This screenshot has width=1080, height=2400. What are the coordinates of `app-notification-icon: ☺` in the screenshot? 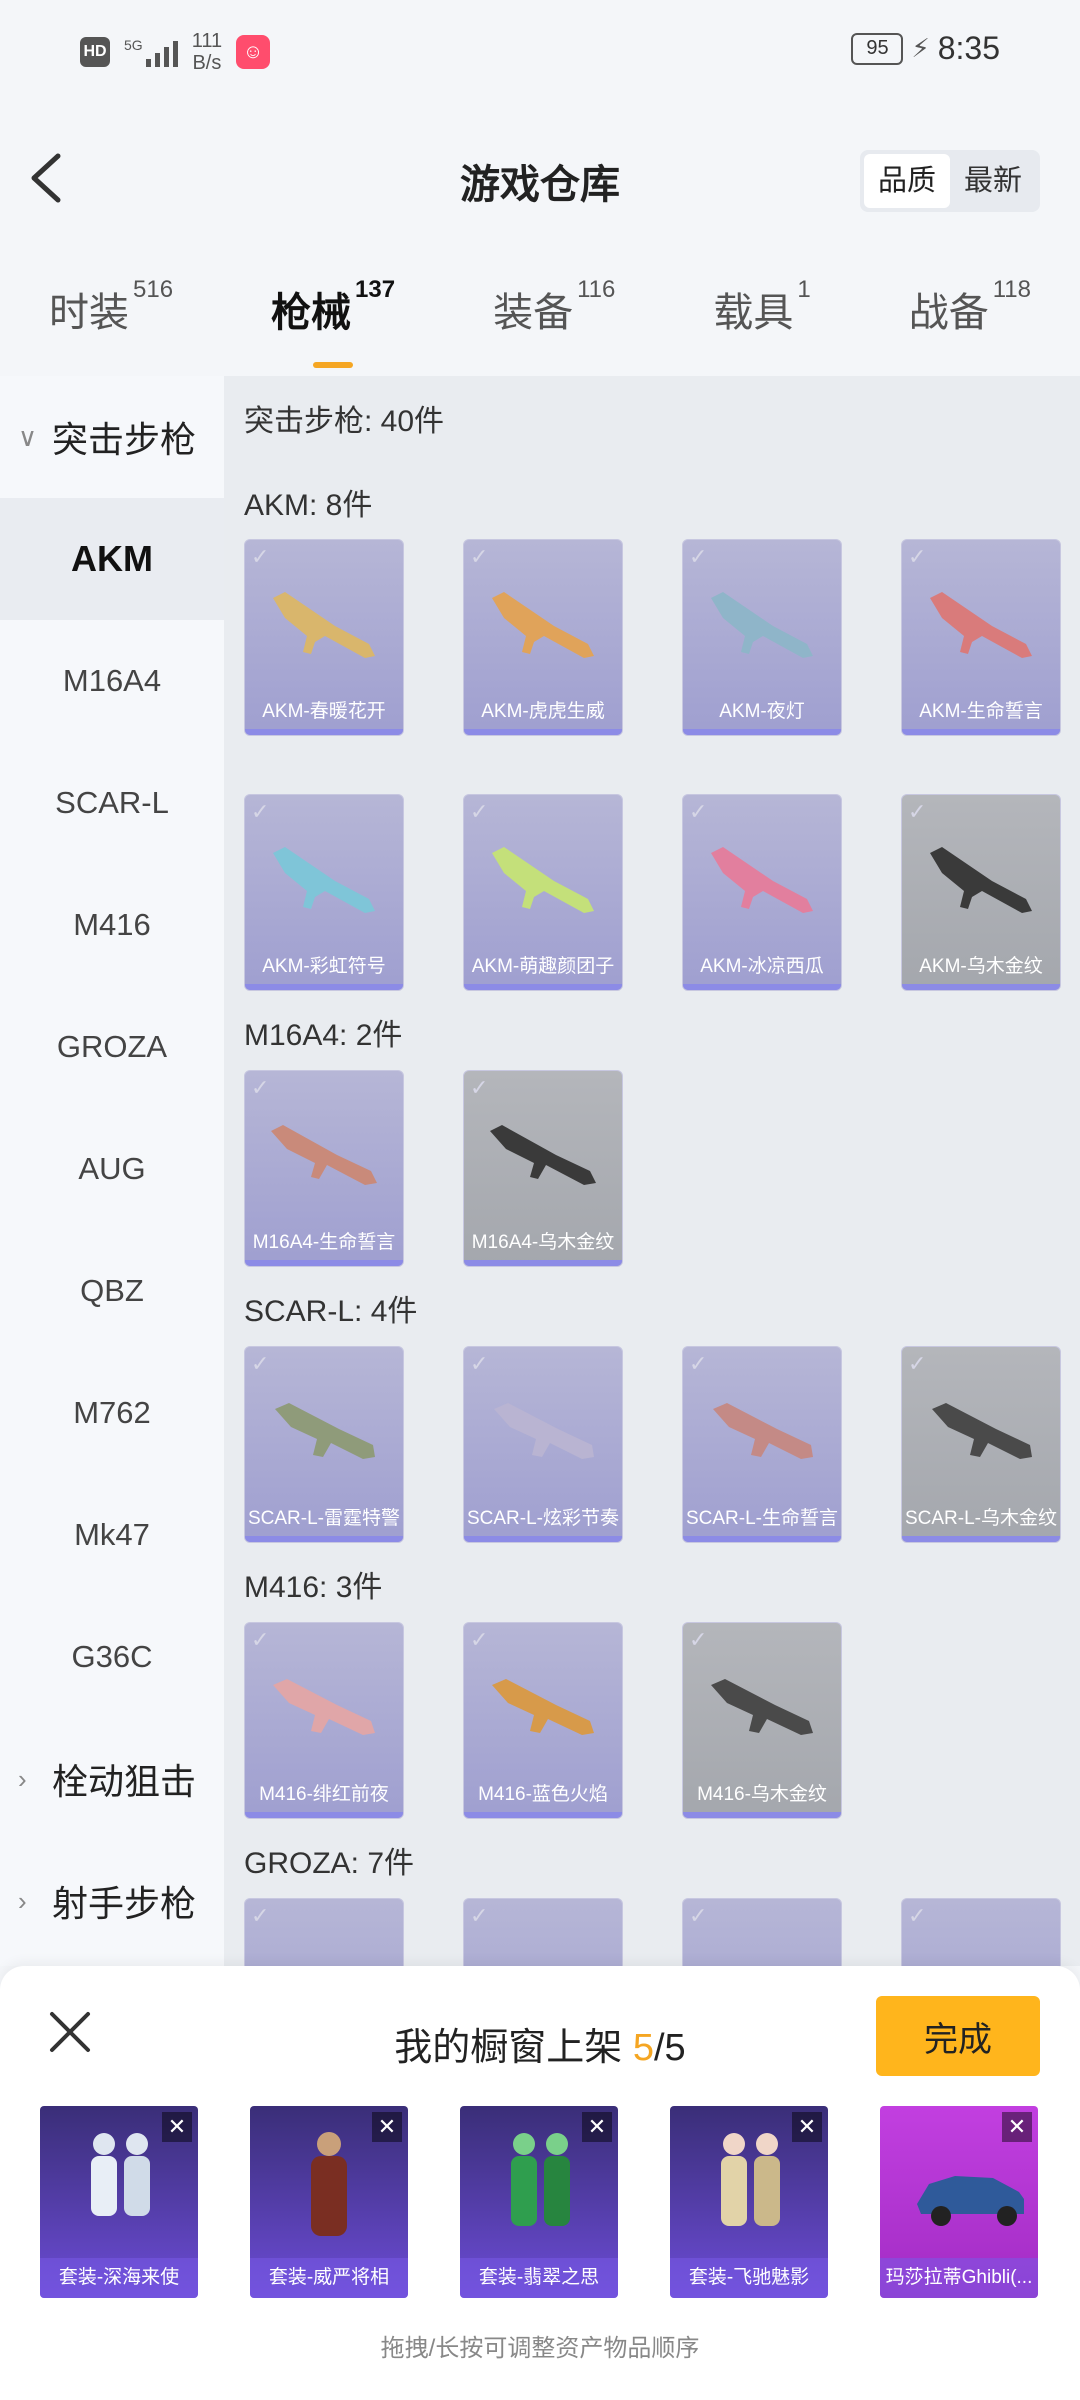 It's located at (253, 52).